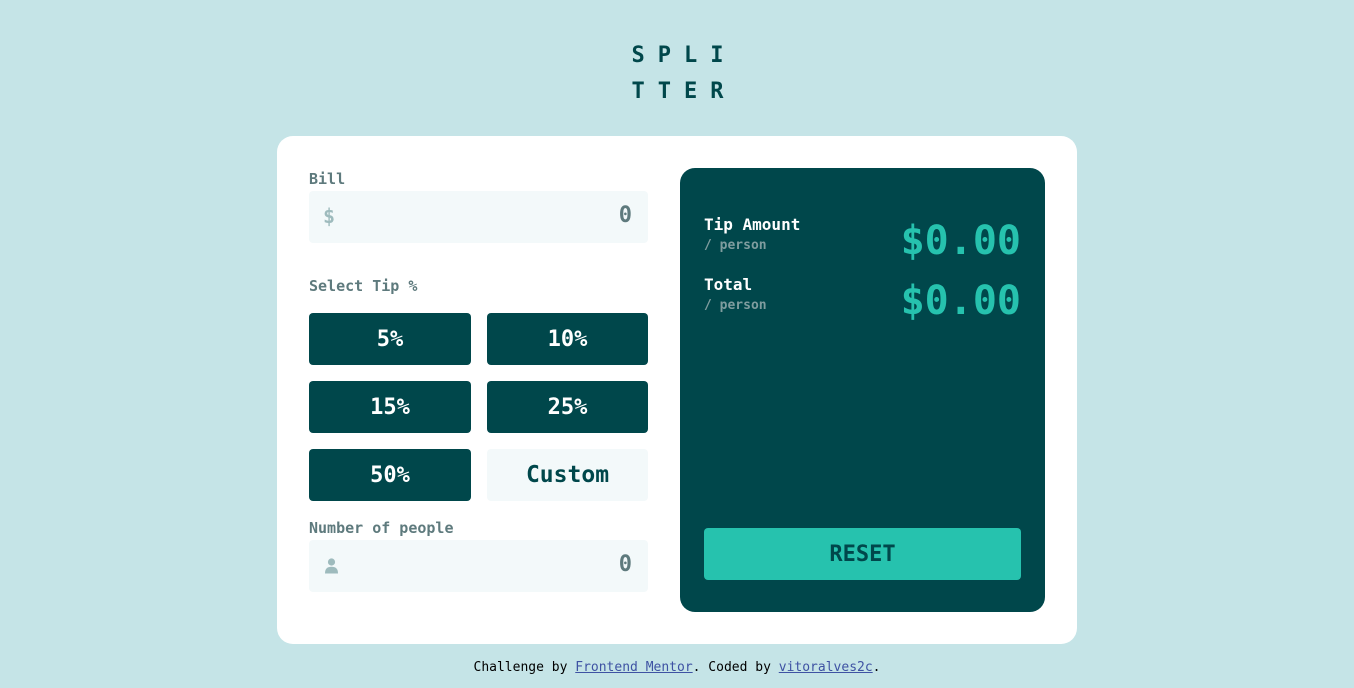 The height and width of the screenshot is (688, 1354). I want to click on bill-input-value: 0, so click(625, 215).